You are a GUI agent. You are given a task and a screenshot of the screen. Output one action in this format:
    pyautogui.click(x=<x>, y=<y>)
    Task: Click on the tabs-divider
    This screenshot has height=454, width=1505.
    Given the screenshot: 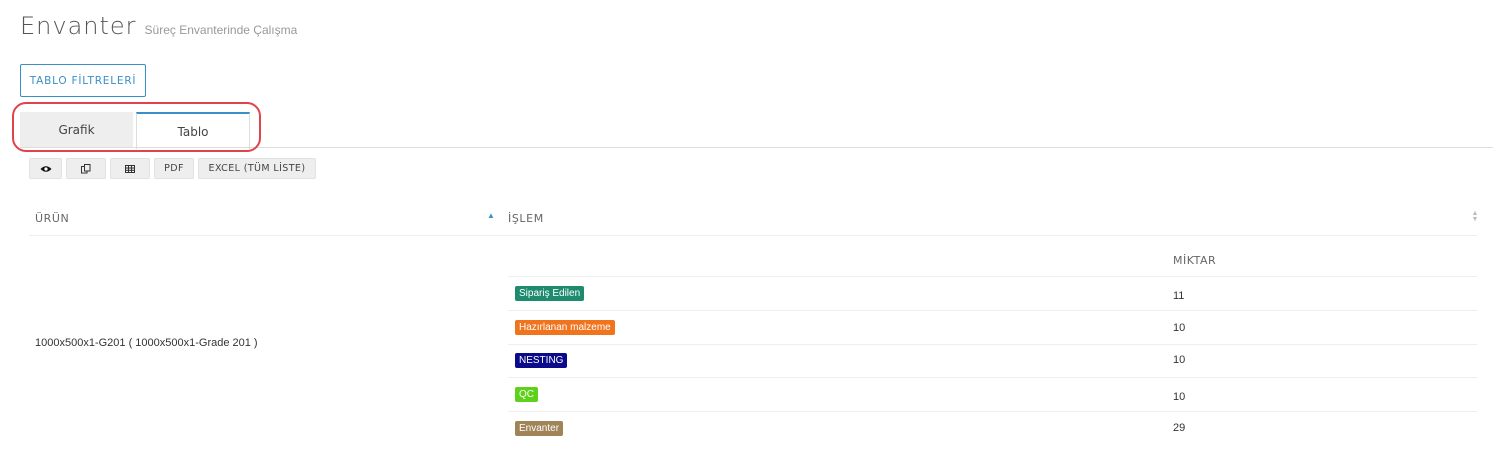 What is the action you would take?
    pyautogui.click(x=756, y=147)
    